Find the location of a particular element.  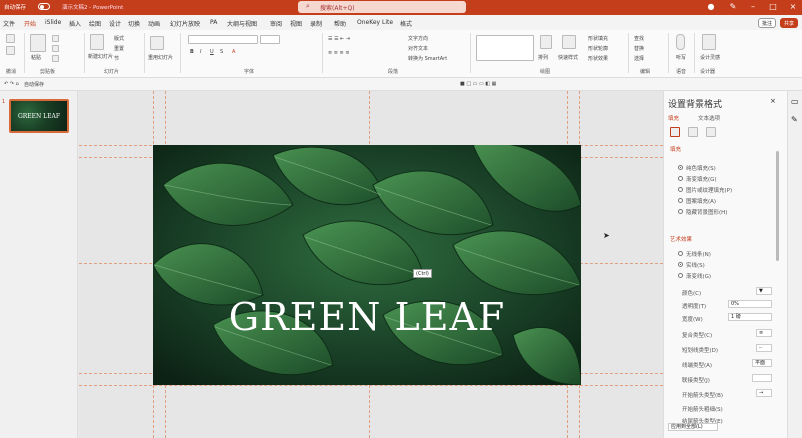

reset-button: 重置 is located at coordinates (119, 48).